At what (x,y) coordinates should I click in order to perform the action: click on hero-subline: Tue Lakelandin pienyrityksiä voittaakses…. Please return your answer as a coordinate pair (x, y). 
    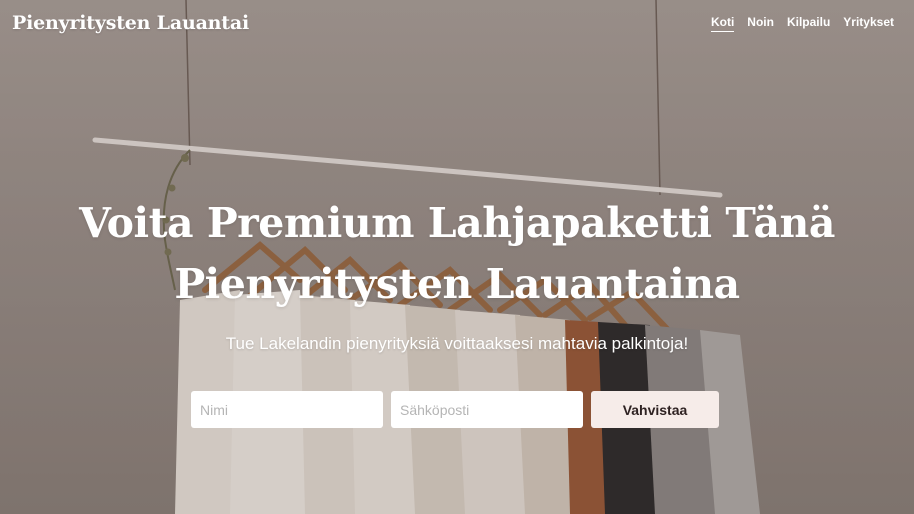
    Looking at the image, I should click on (457, 343).